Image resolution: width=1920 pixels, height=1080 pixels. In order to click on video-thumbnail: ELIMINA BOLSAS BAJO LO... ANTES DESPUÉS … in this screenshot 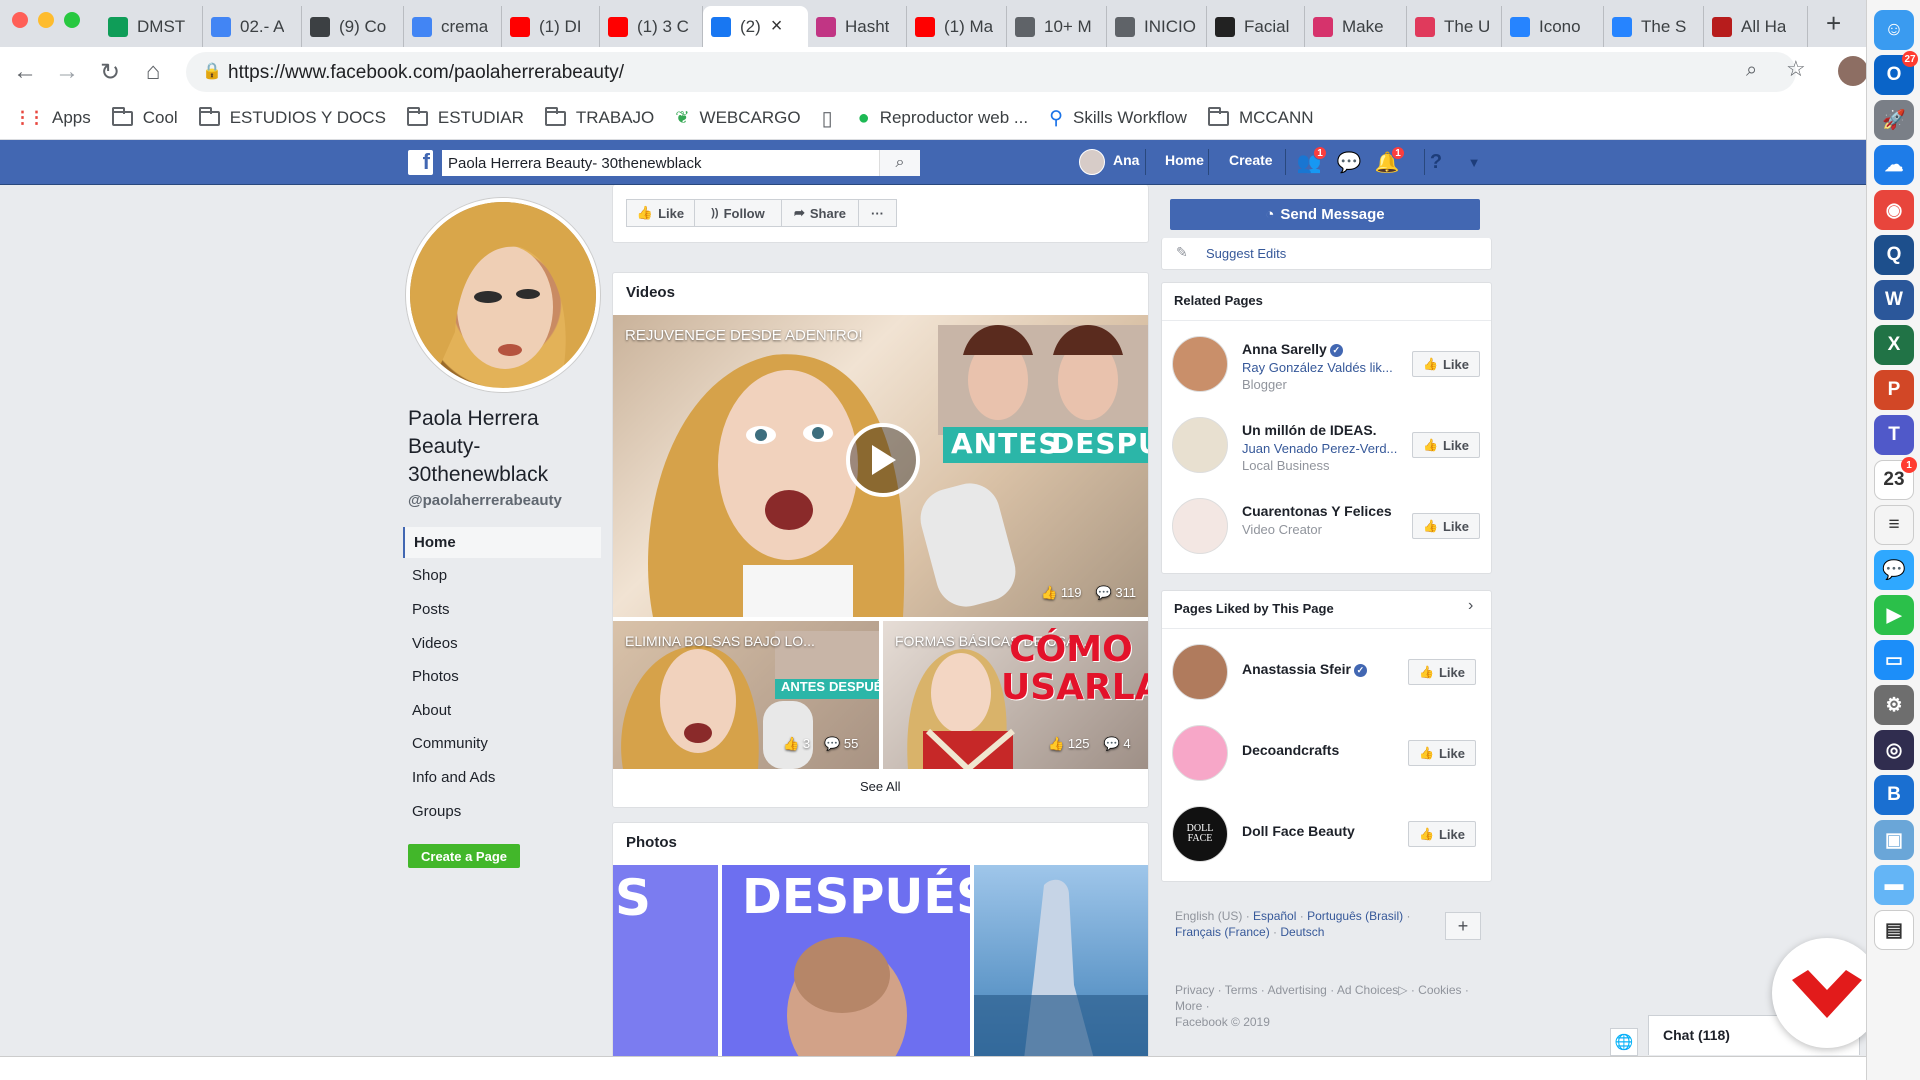, I will do `click(746, 695)`.